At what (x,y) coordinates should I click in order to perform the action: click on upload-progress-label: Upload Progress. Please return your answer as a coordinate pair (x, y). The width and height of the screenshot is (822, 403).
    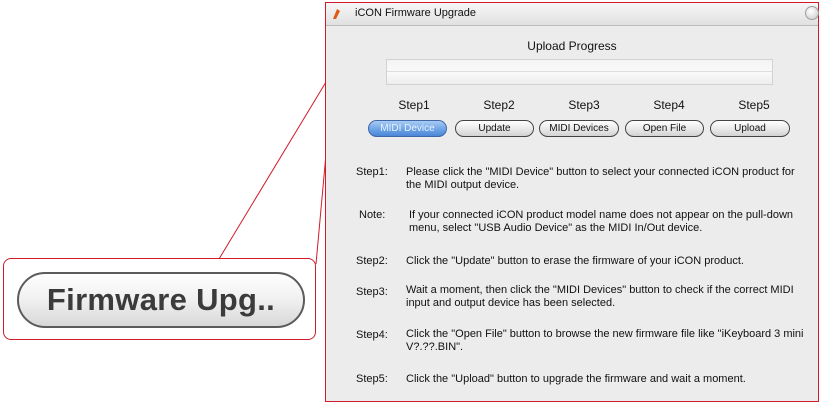
    Looking at the image, I should click on (572, 46).